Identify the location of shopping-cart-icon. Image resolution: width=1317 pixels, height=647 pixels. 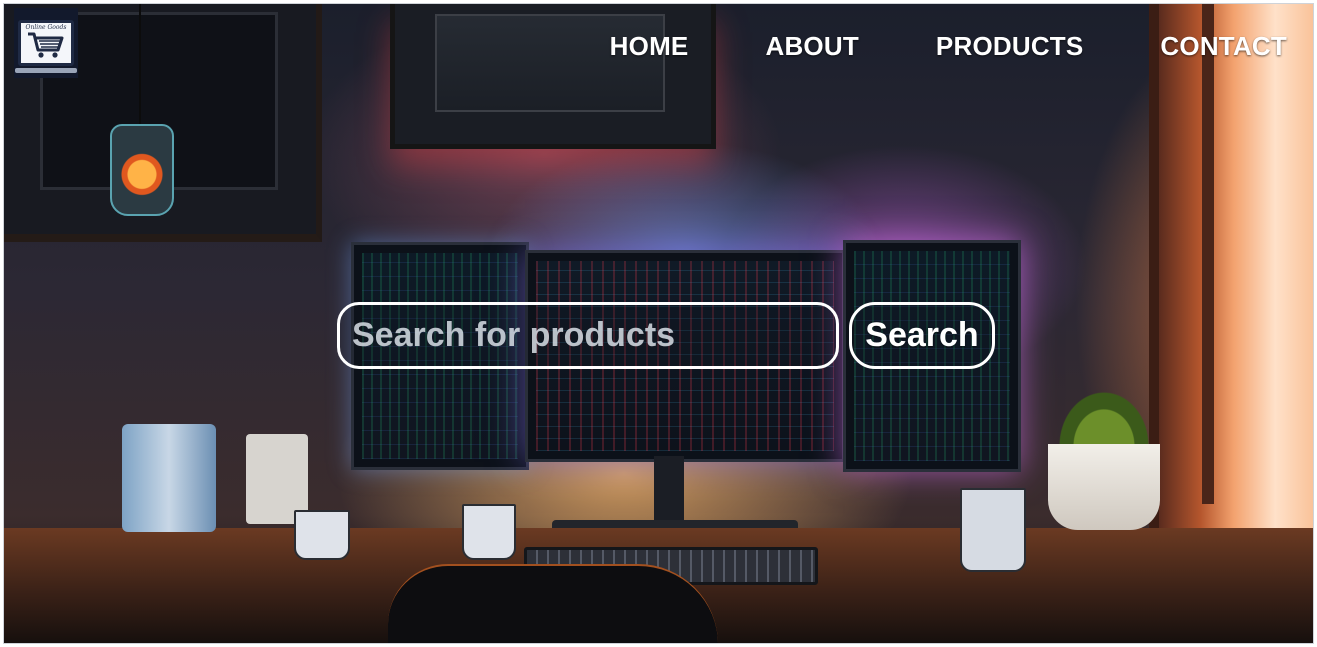
(46, 45).